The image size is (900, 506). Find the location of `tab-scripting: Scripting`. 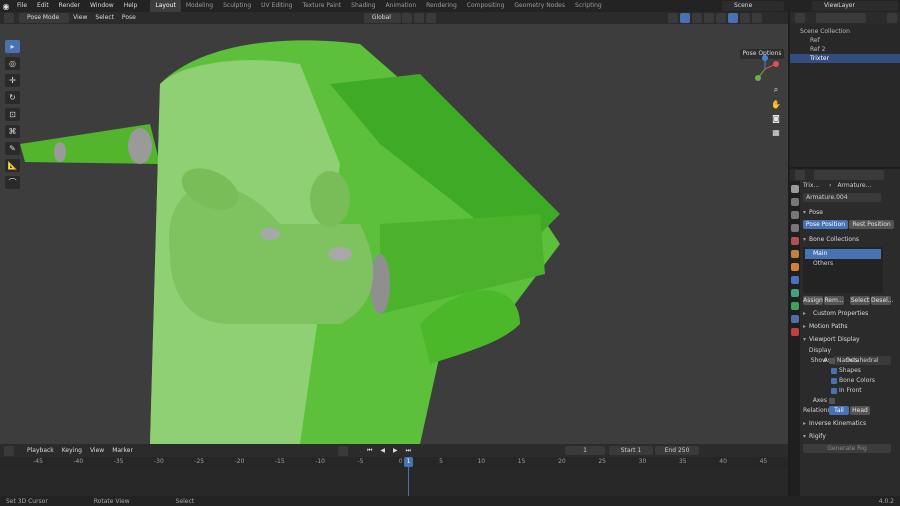

tab-scripting: Scripting is located at coordinates (588, 6).